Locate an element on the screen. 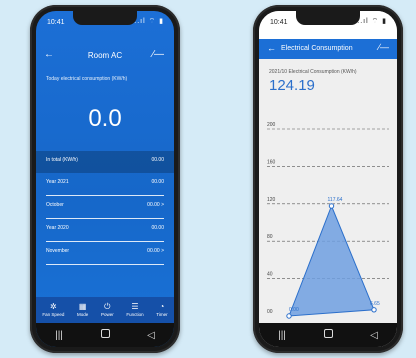  fan-speed-button: ✲ Fan Speed is located at coordinates (53, 310).